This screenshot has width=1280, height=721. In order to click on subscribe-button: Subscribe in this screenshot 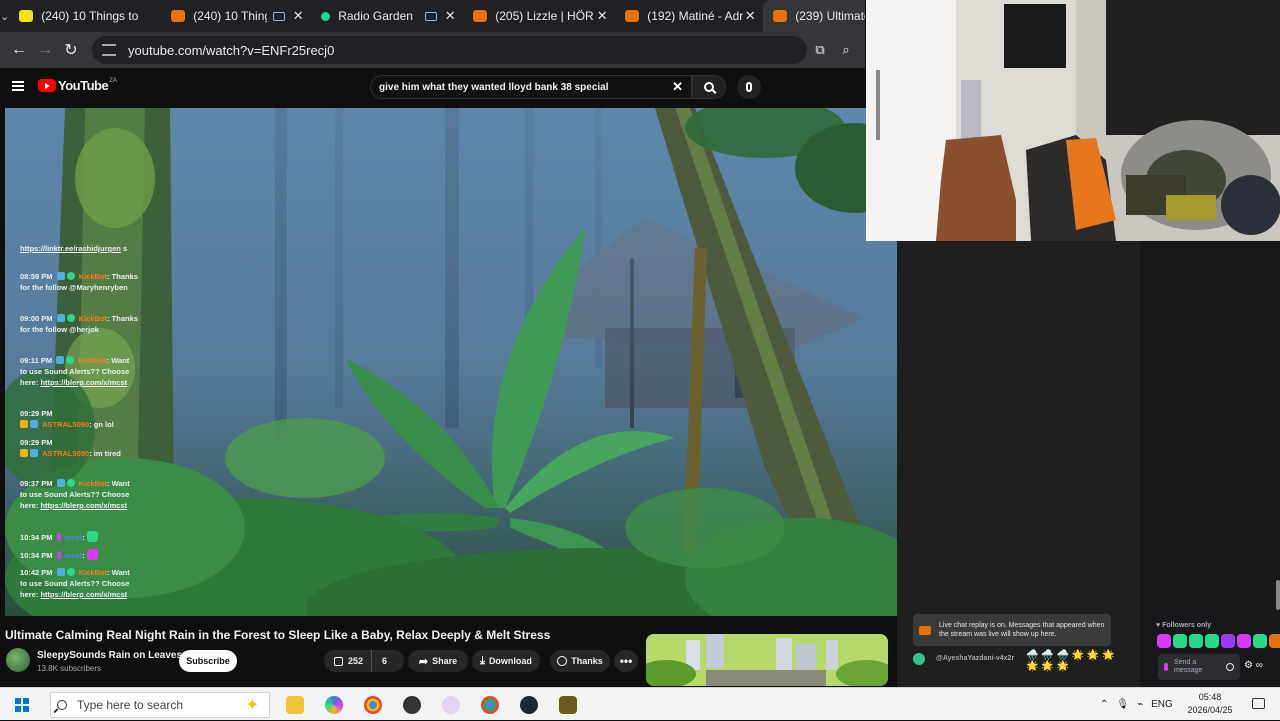, I will do `click(208, 661)`.